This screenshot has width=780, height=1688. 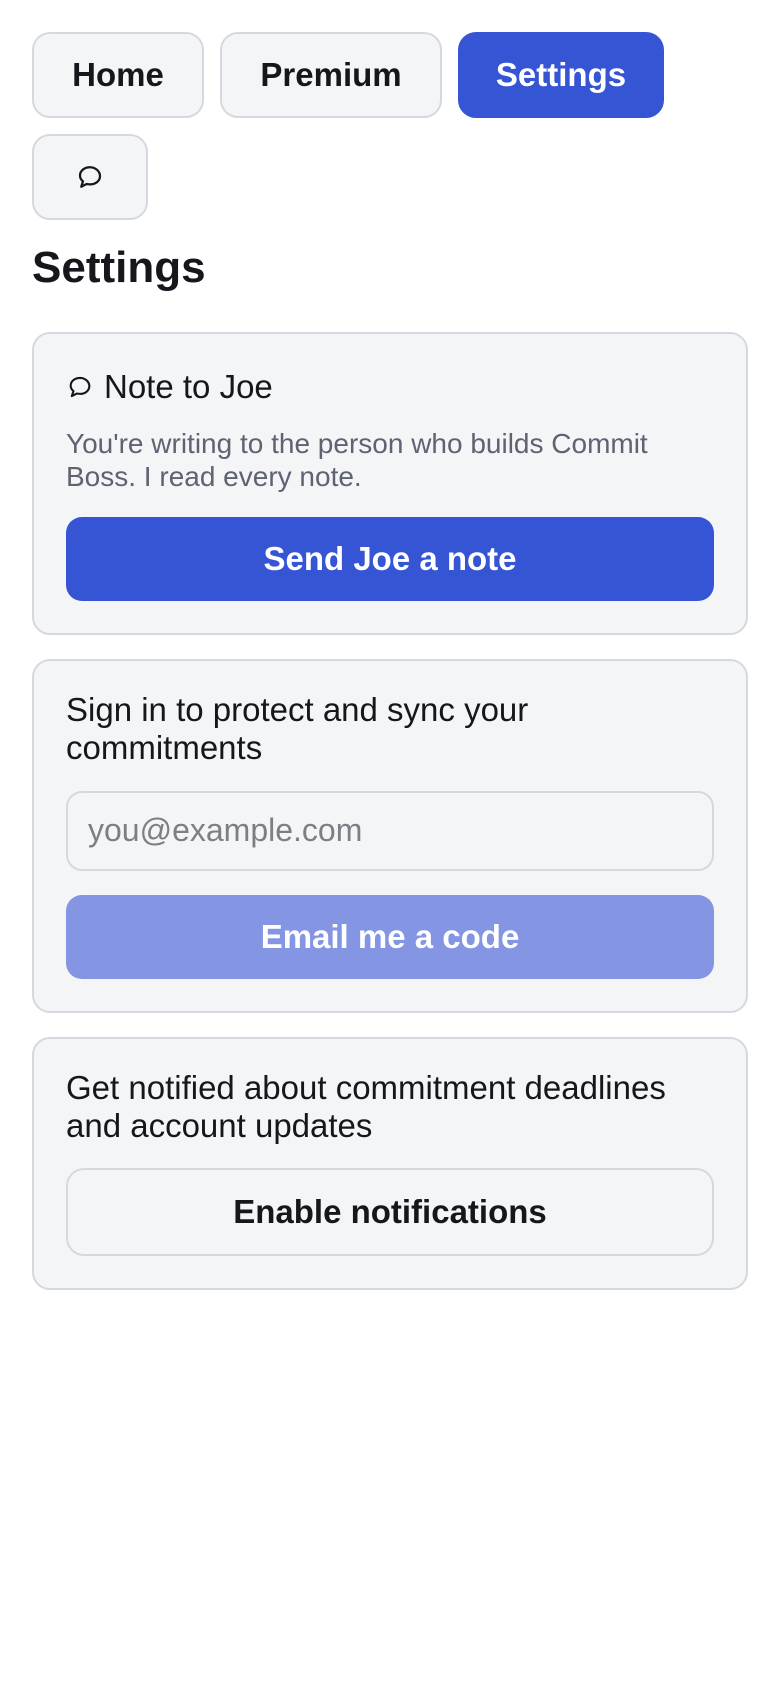 What do you see at coordinates (390, 1212) in the screenshot?
I see `enable-notifications-button: Enable notifications` at bounding box center [390, 1212].